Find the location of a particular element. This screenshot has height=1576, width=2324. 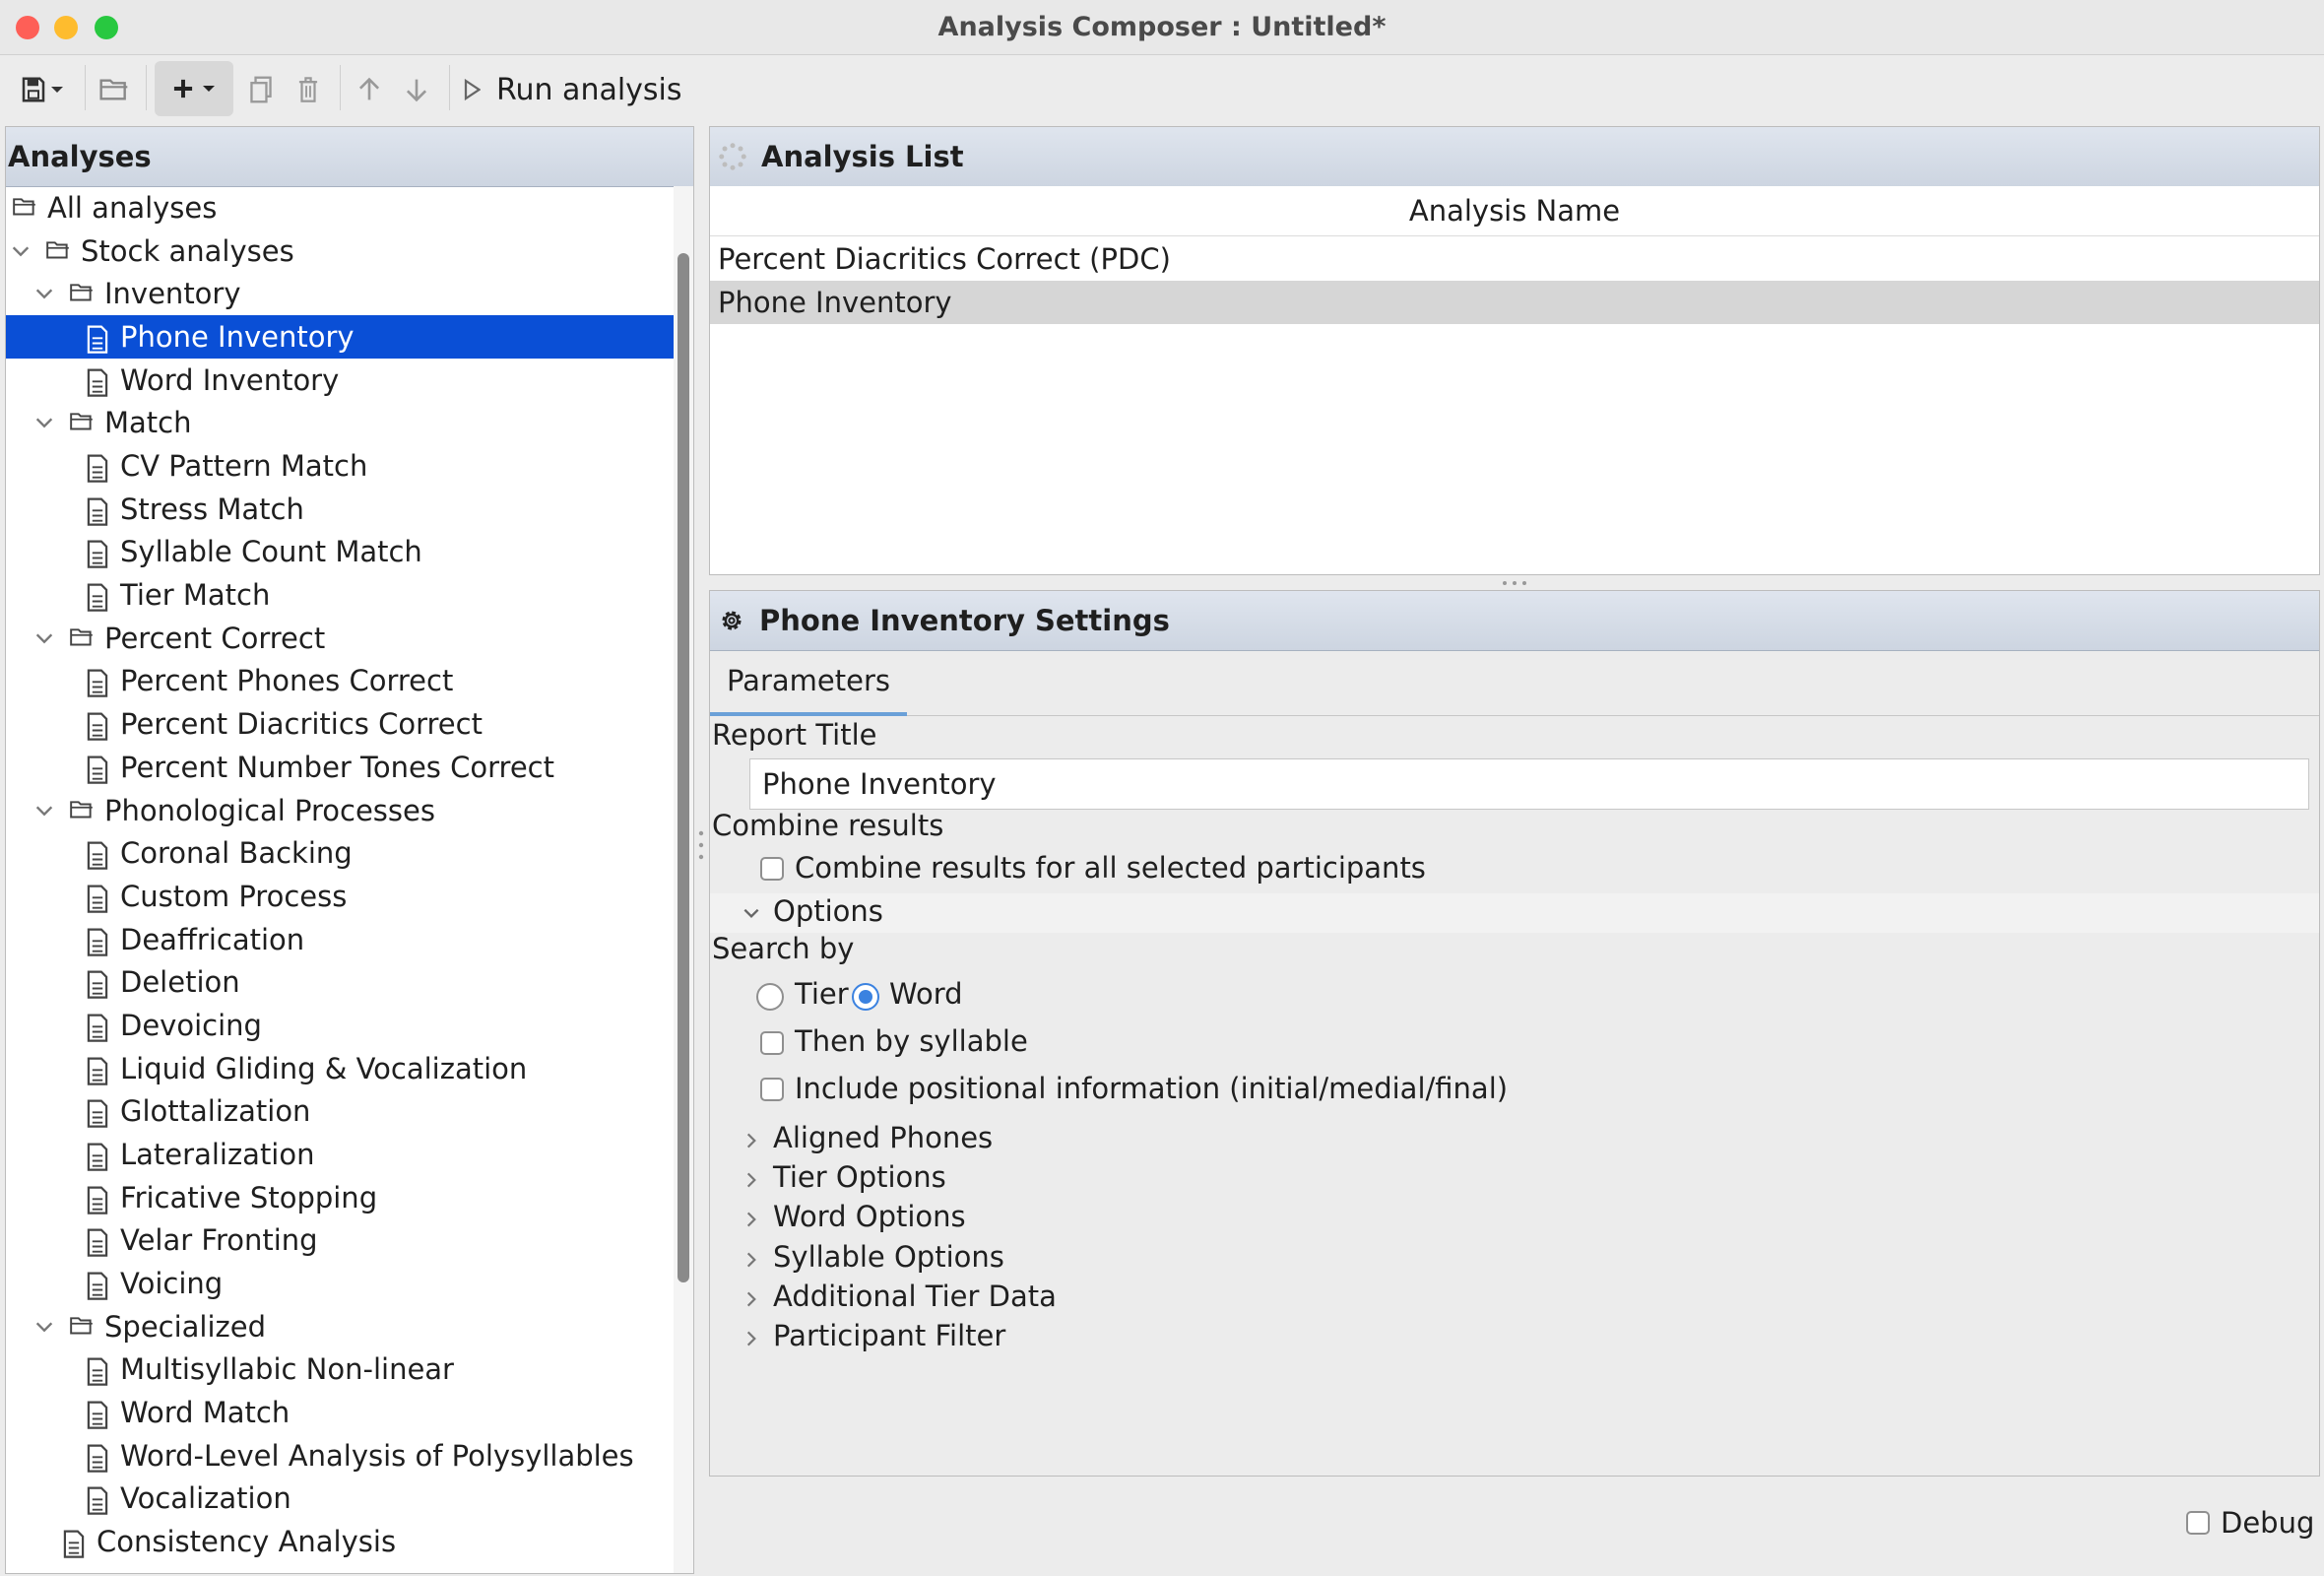

copy-button is located at coordinates (261, 89).